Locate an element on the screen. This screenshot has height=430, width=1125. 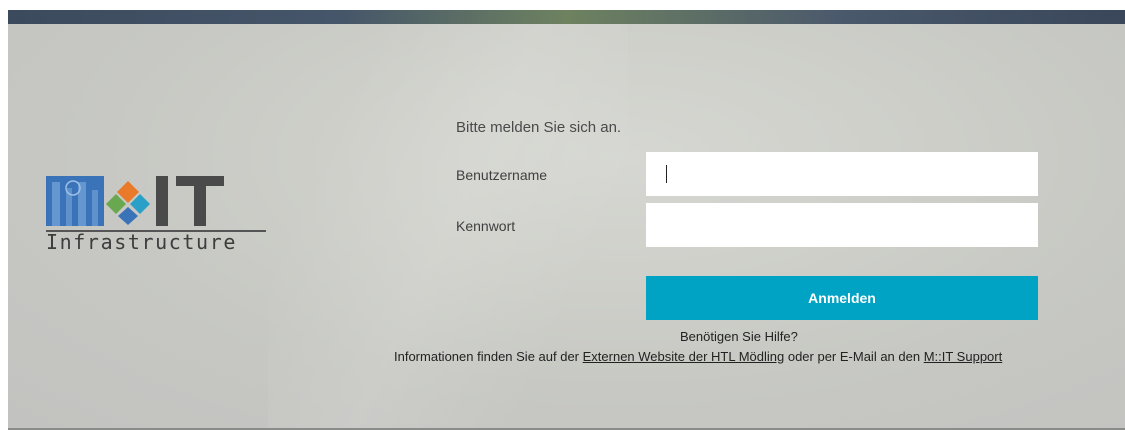
logo-diamond-blue is located at coordinates (128, 216).